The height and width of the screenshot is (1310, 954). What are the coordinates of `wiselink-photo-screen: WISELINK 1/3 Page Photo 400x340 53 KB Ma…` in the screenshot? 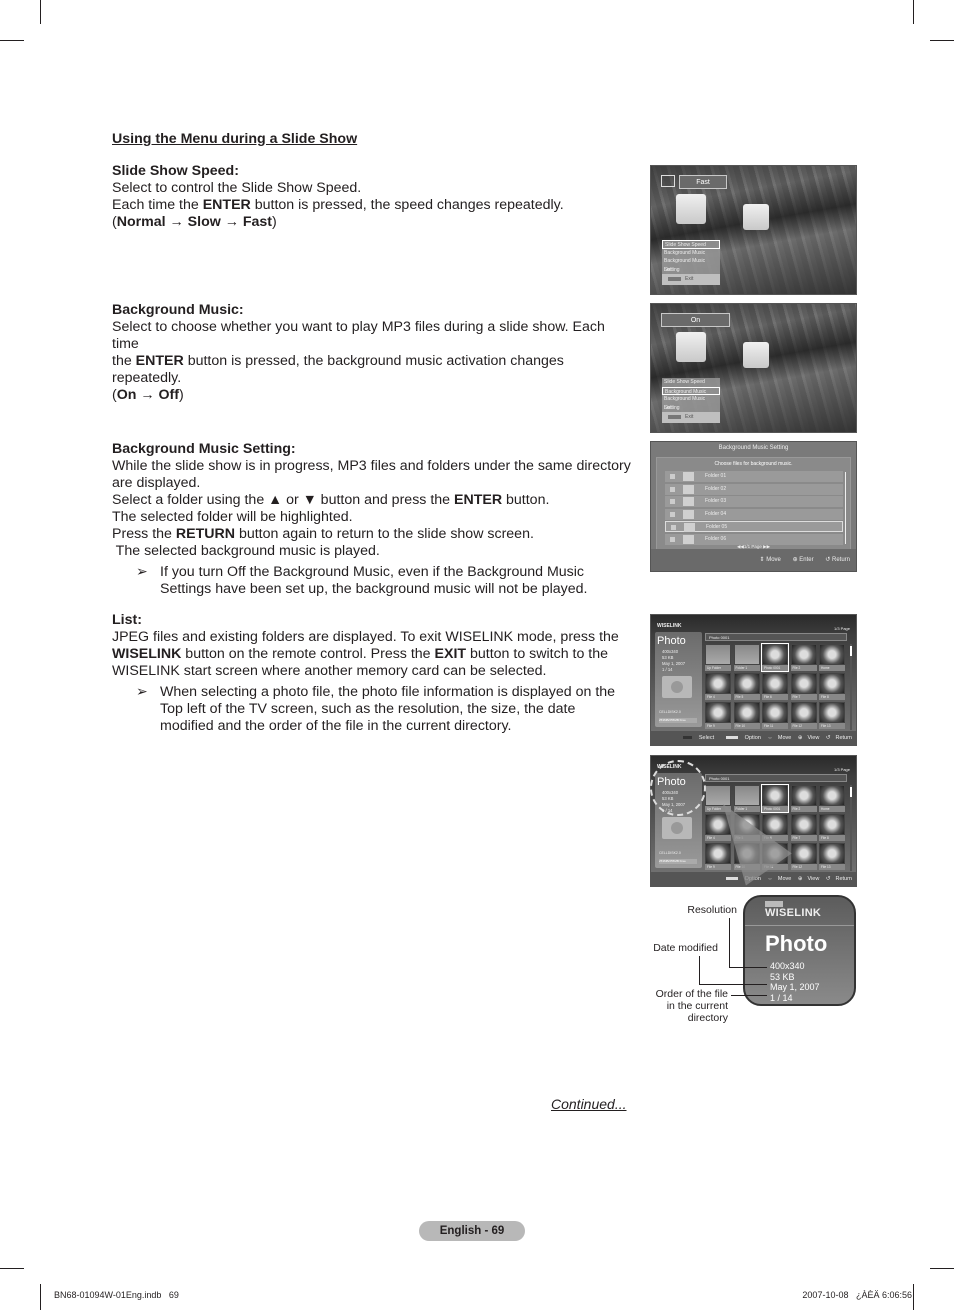 It's located at (753, 680).